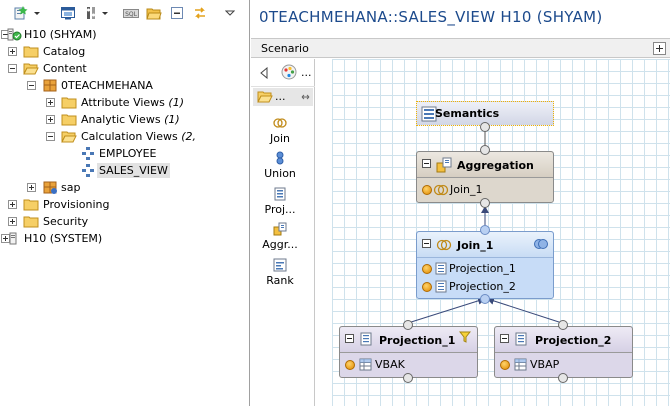 This screenshot has width=670, height=406. What do you see at coordinates (264, 73) in the screenshot?
I see `collapse-palette-icon` at bounding box center [264, 73].